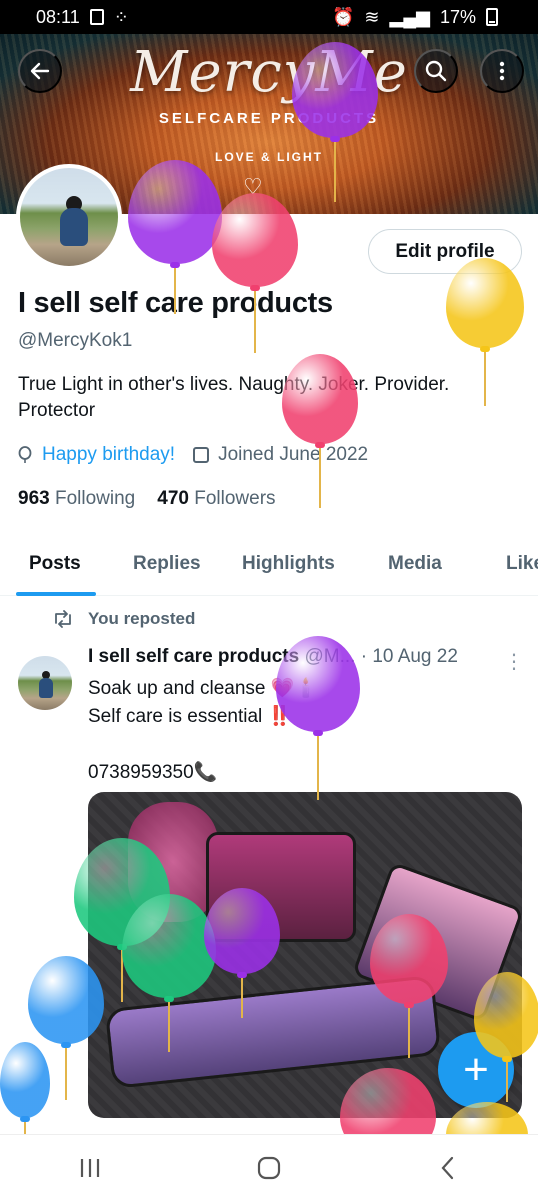  Describe the element at coordinates (235, 498) in the screenshot. I see `followers-label: Followers` at that location.